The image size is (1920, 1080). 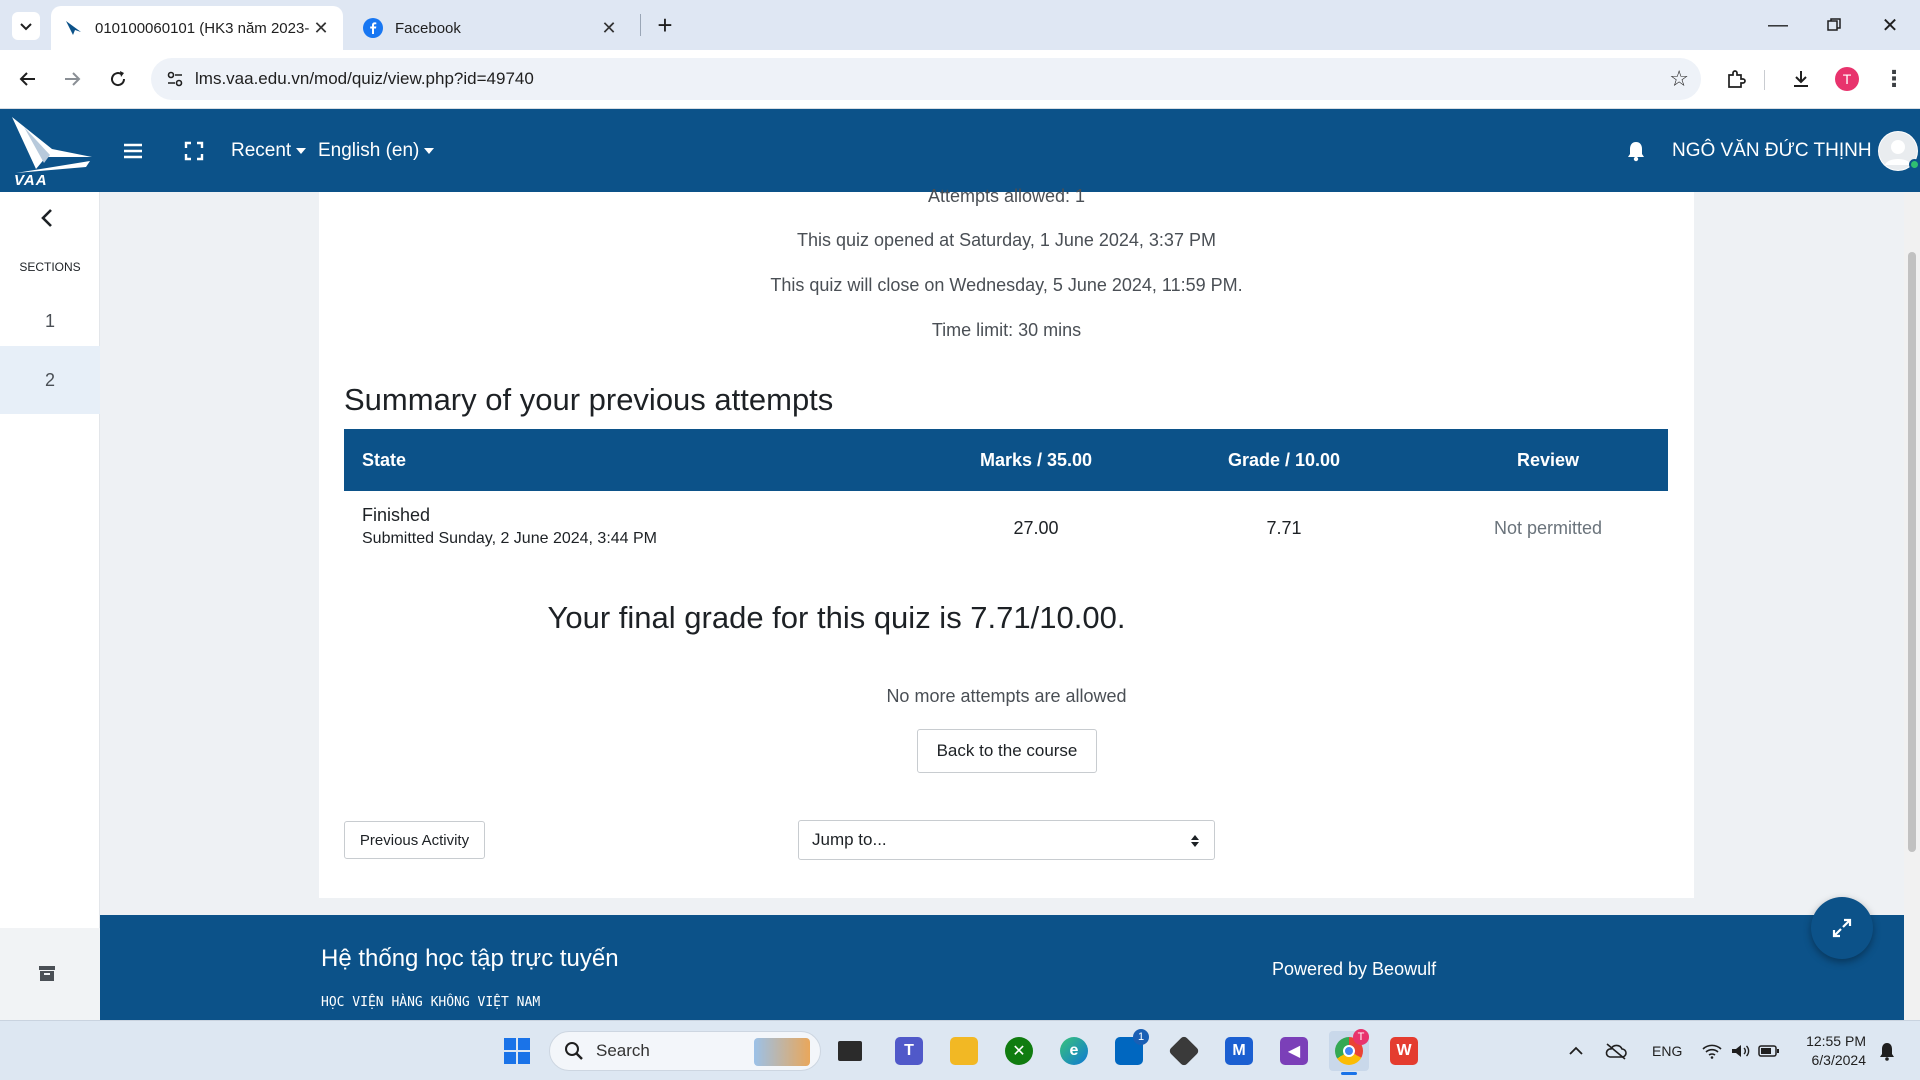 I want to click on taskbar-teams: T, so click(x=909, y=1051).